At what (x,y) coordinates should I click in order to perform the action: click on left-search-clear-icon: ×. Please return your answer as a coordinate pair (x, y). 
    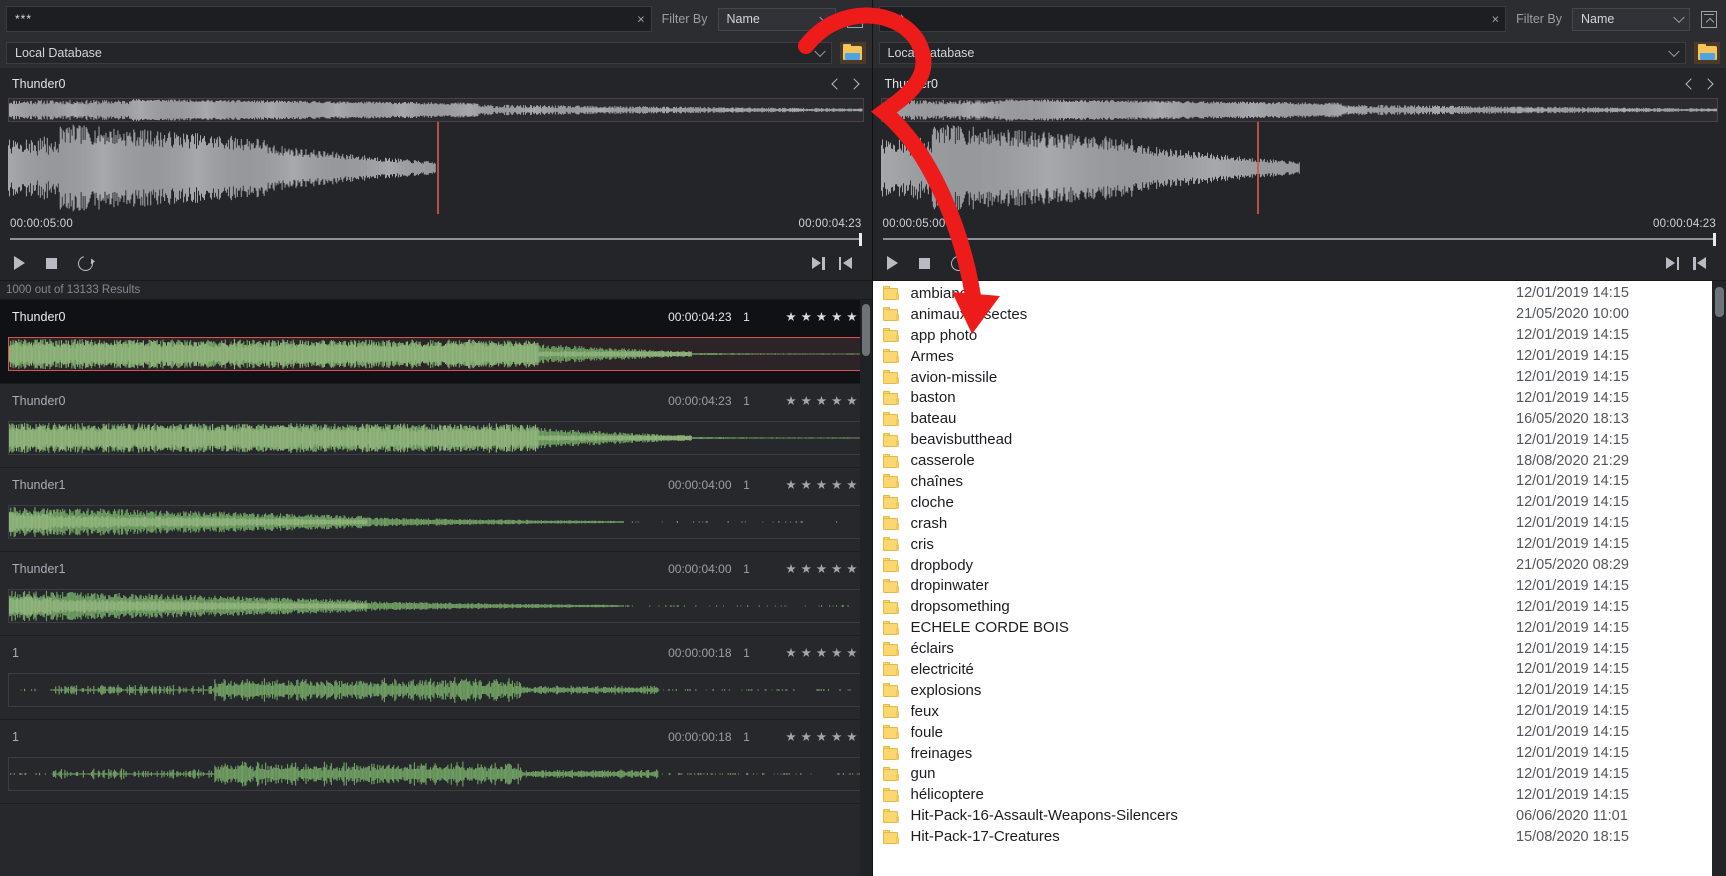
    Looking at the image, I should click on (641, 19).